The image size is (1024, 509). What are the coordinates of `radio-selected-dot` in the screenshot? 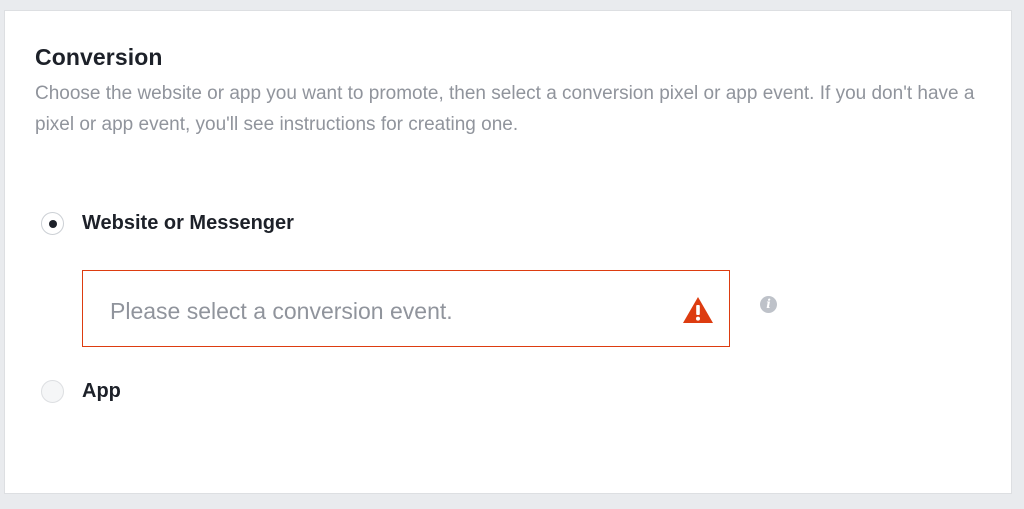 It's located at (52, 223).